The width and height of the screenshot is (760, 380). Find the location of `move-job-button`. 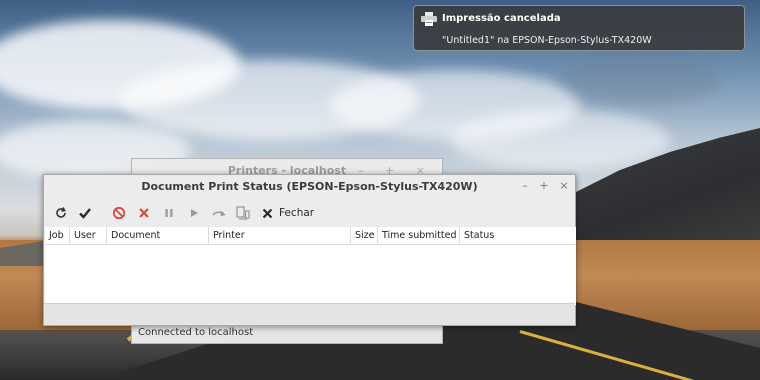

move-job-button is located at coordinates (243, 213).